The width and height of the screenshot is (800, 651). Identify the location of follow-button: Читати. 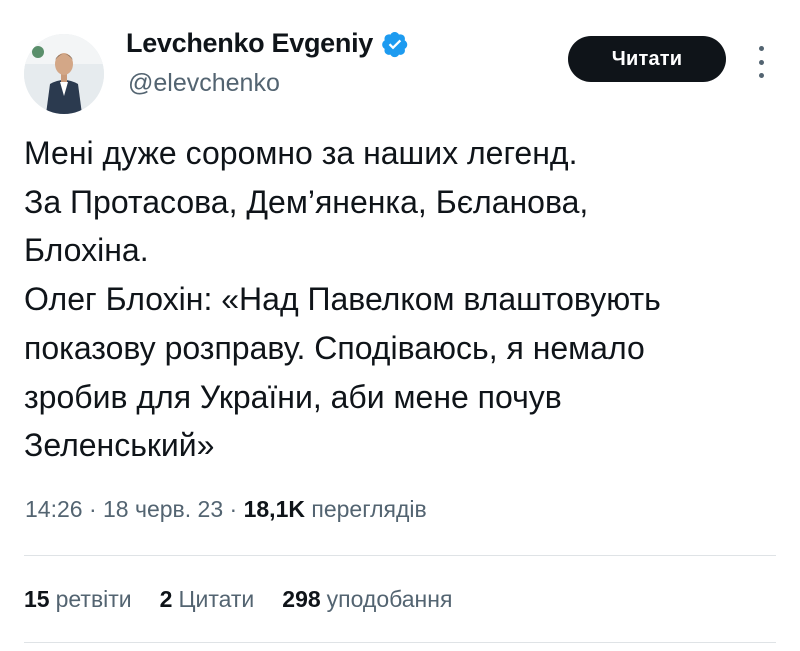
(647, 59).